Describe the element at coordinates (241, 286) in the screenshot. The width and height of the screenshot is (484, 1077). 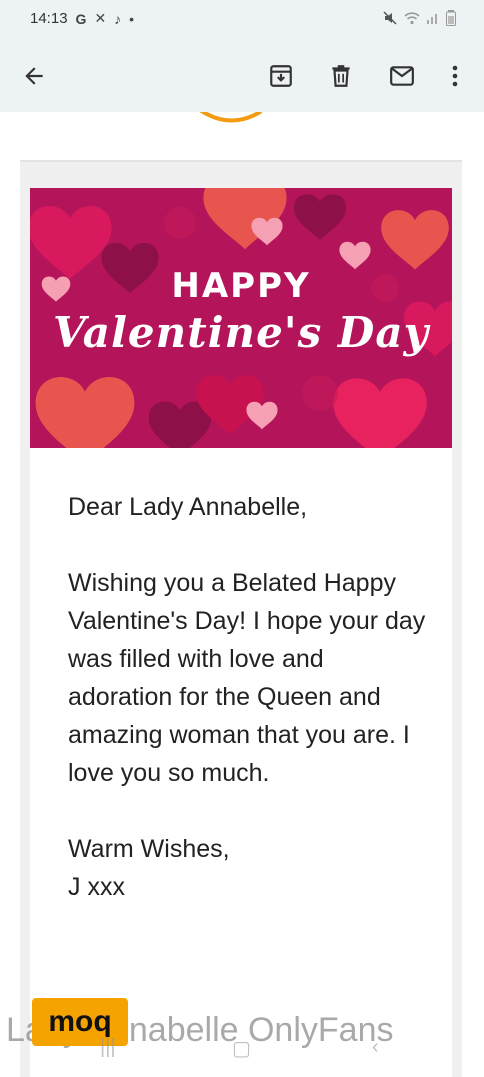
I see `banner-happy-text: HAPPY` at that location.